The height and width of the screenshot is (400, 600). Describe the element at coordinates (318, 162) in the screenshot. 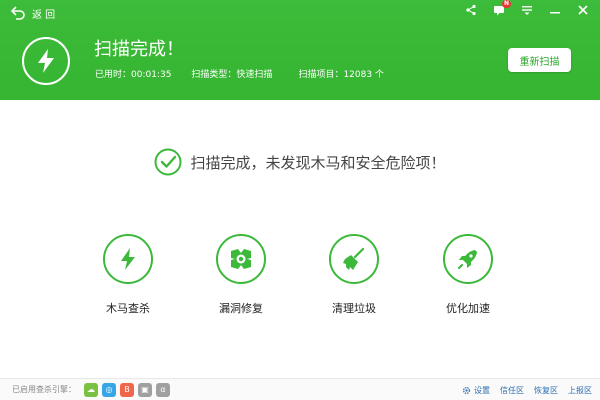

I see `result-message: 扫描完成，未发现木马和安全危险项！` at that location.